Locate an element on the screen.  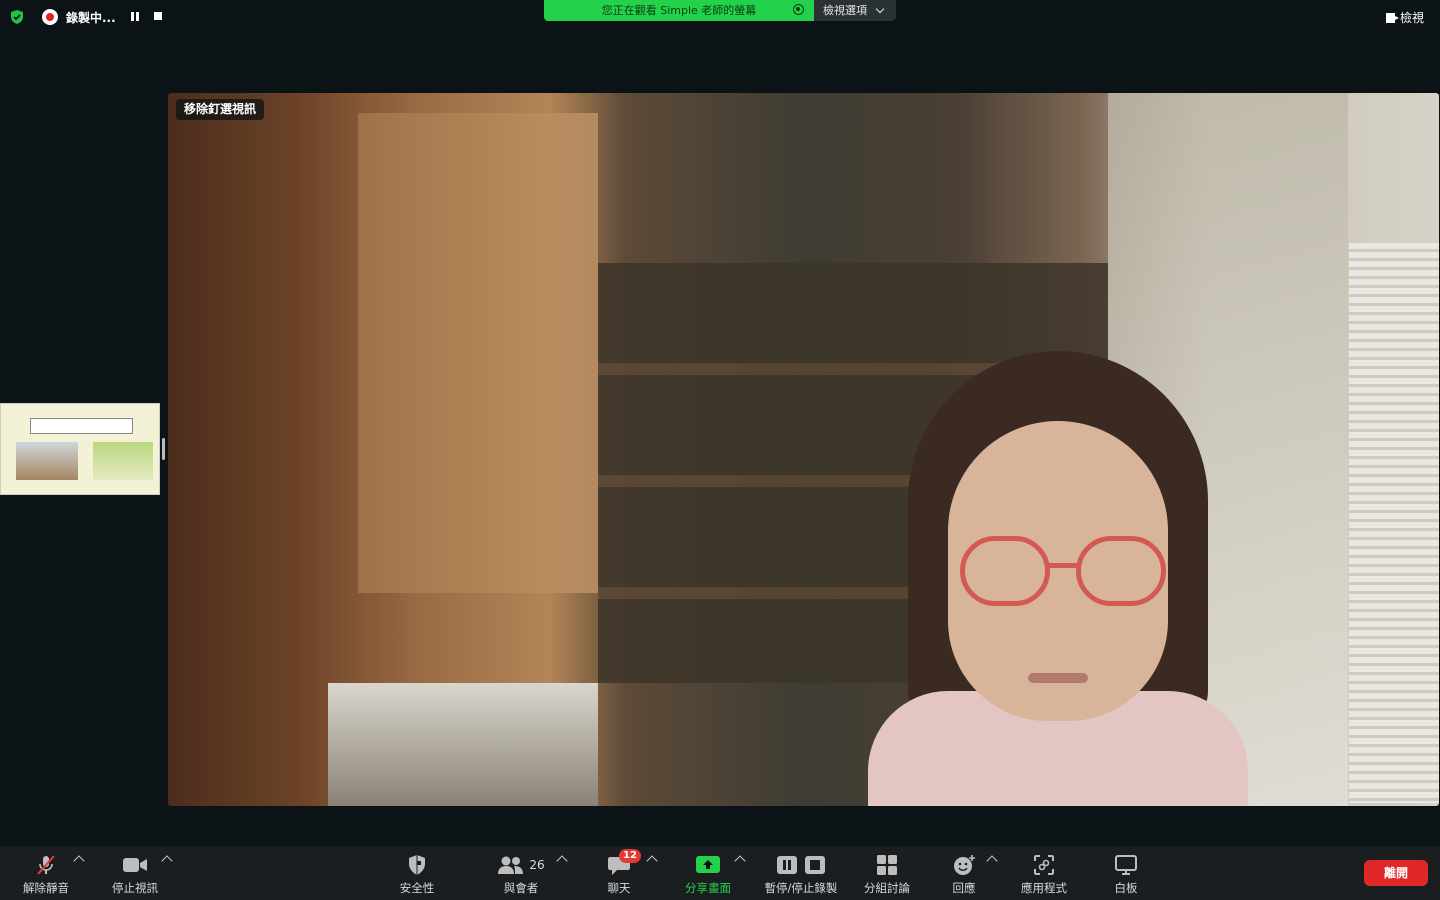
participants-options-caret is located at coordinates (562, 861).